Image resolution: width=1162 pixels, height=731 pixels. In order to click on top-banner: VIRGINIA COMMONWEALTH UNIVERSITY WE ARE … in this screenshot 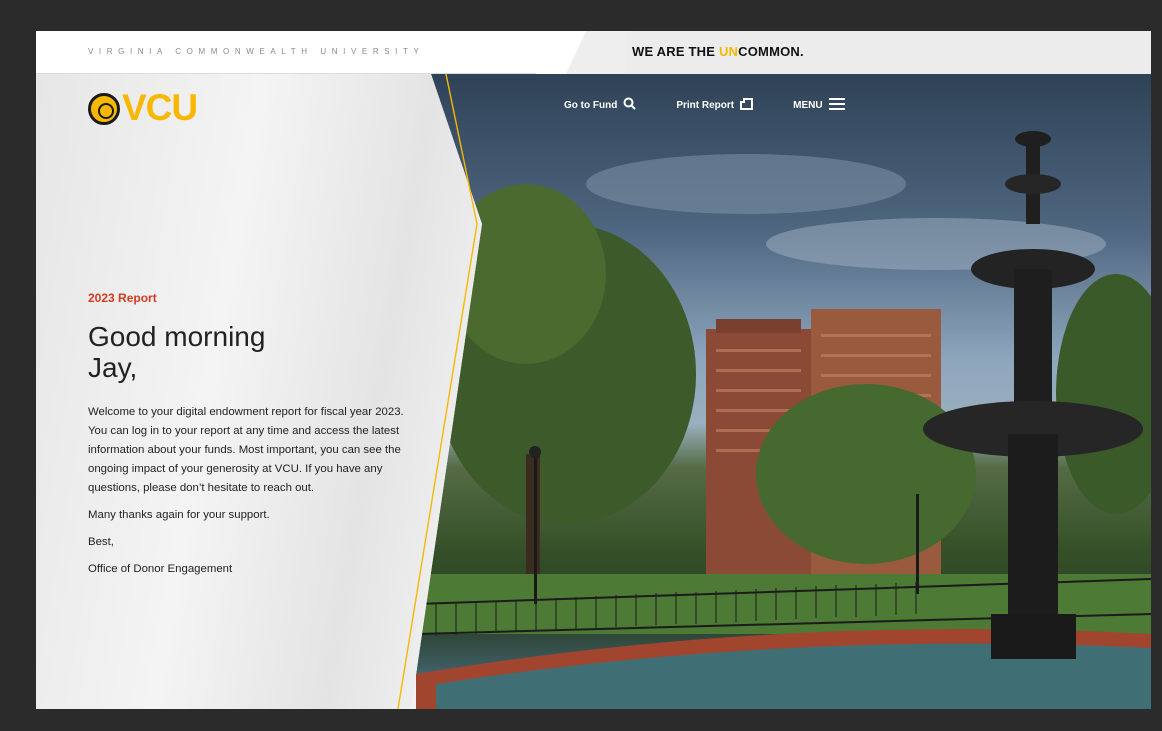, I will do `click(593, 52)`.